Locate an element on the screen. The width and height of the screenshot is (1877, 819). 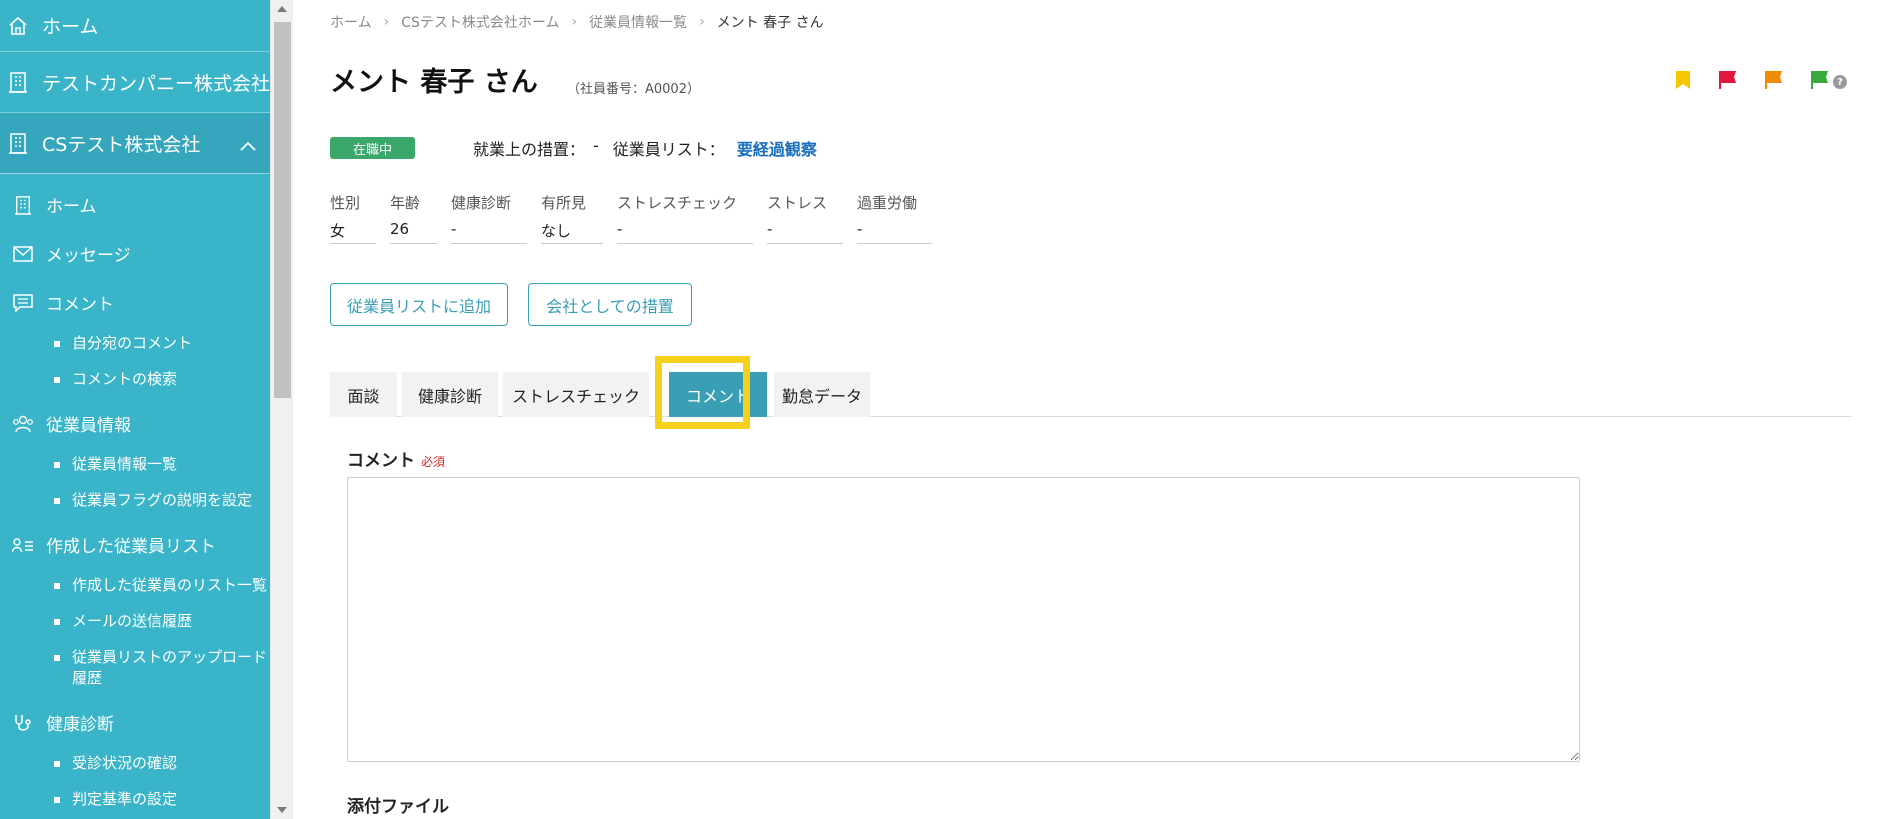
sidebar-home-top-label: ホーム is located at coordinates (70, 27).